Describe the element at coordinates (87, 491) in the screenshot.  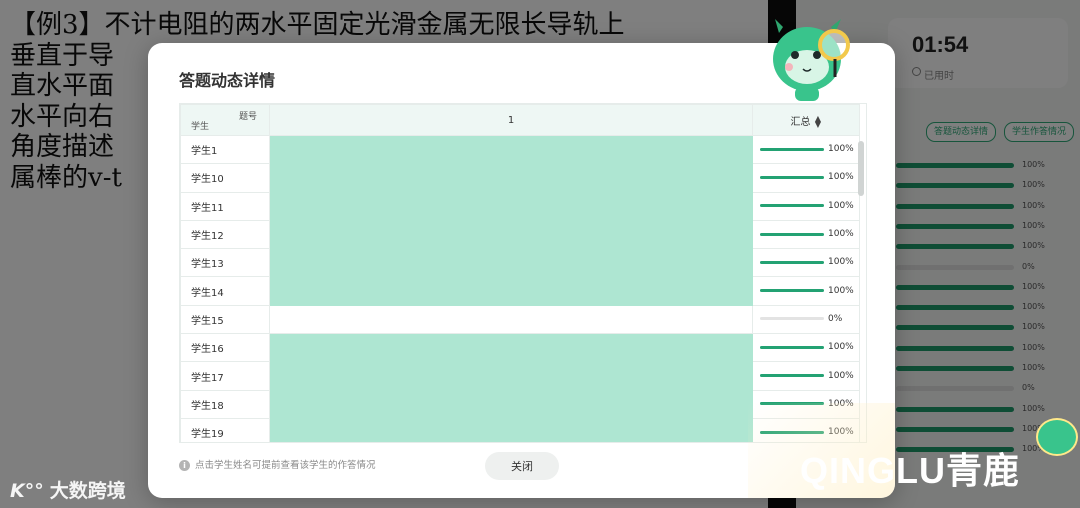
I see `watermark-left-text: 大数跨境` at that location.